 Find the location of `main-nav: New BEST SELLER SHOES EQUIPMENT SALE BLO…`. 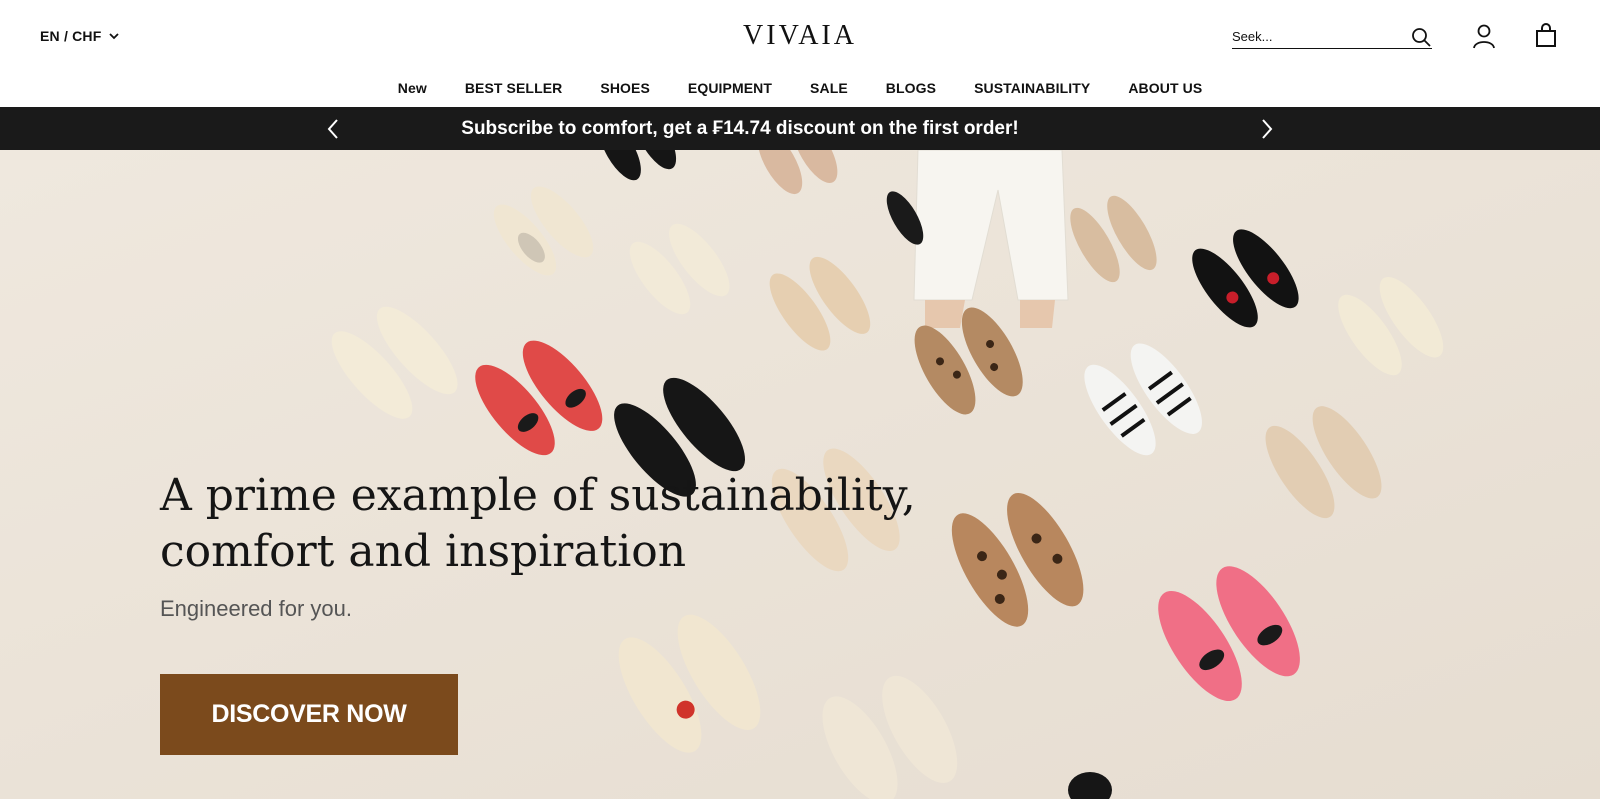

main-nav: New BEST SELLER SHOES EQUIPMENT SALE BLO… is located at coordinates (800, 88).